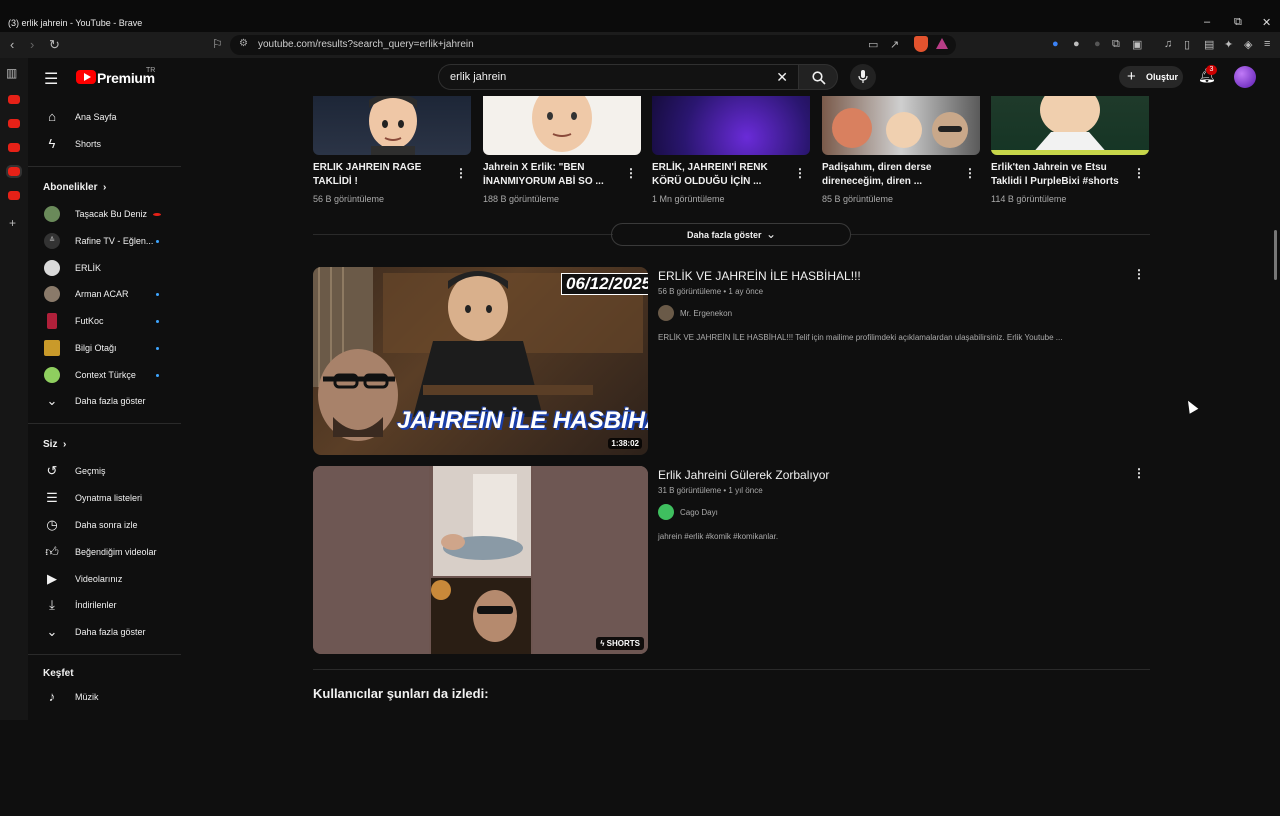  I want to click on sidebar-item-music: ♪ Müzik, so click(104, 697).